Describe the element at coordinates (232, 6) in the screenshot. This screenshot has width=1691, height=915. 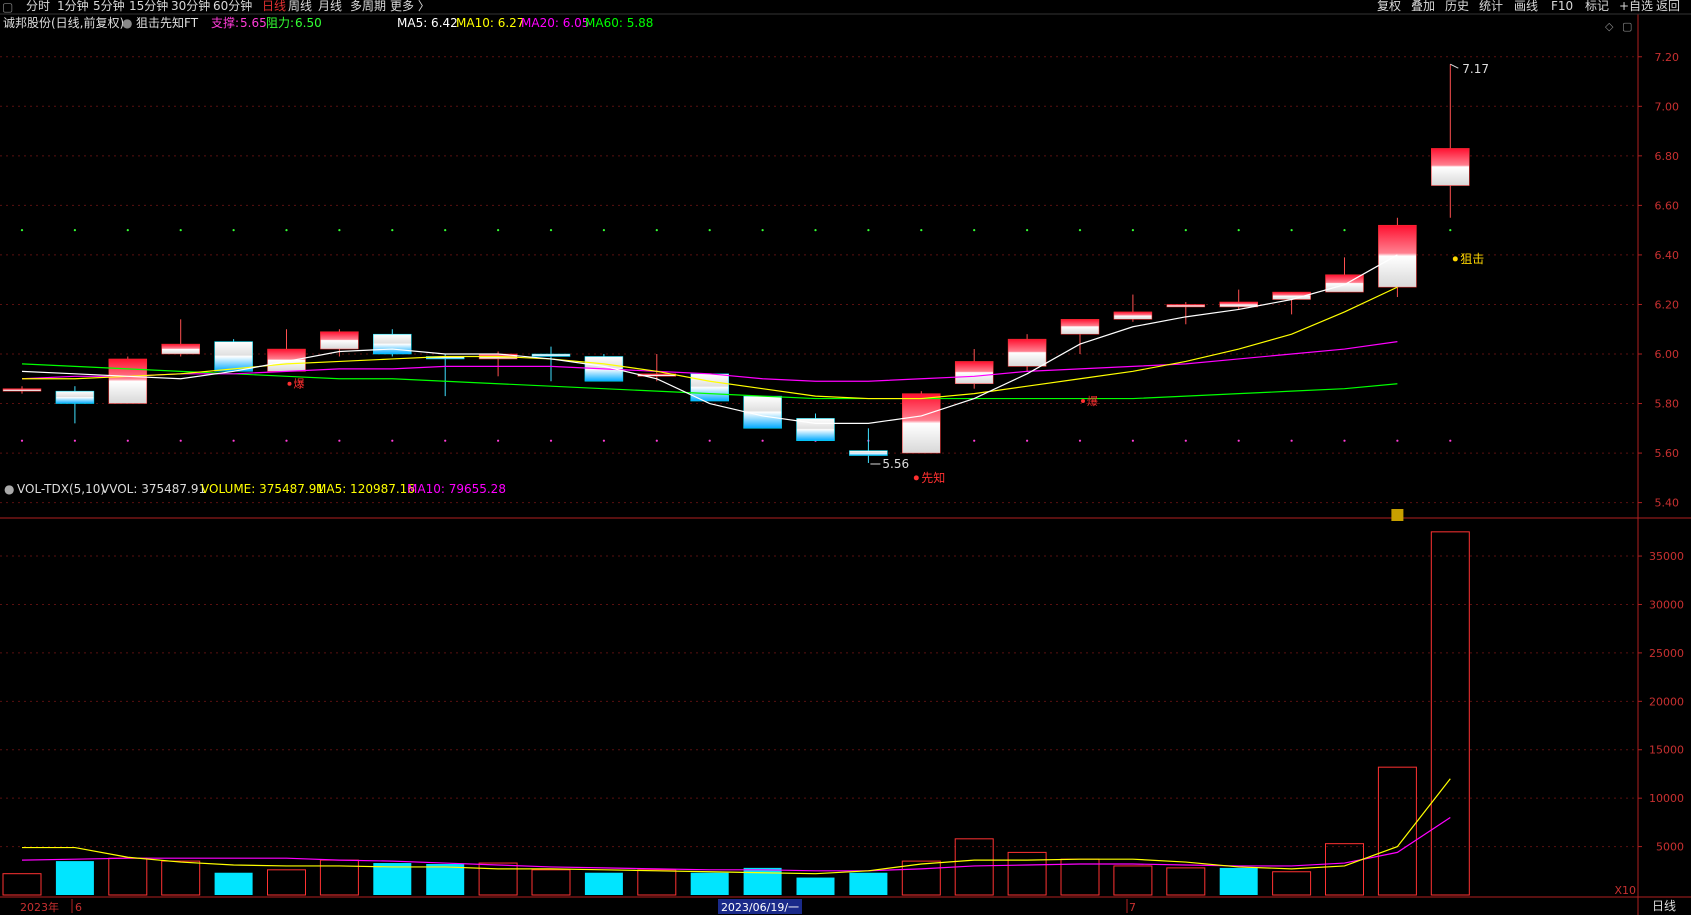
I see `tab-5: 60分钟` at that location.